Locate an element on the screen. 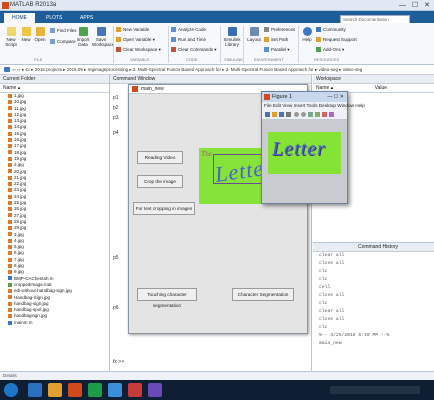 The height and width of the screenshot is (400, 434). new-script-label: New Script is located at coordinates (11, 42).